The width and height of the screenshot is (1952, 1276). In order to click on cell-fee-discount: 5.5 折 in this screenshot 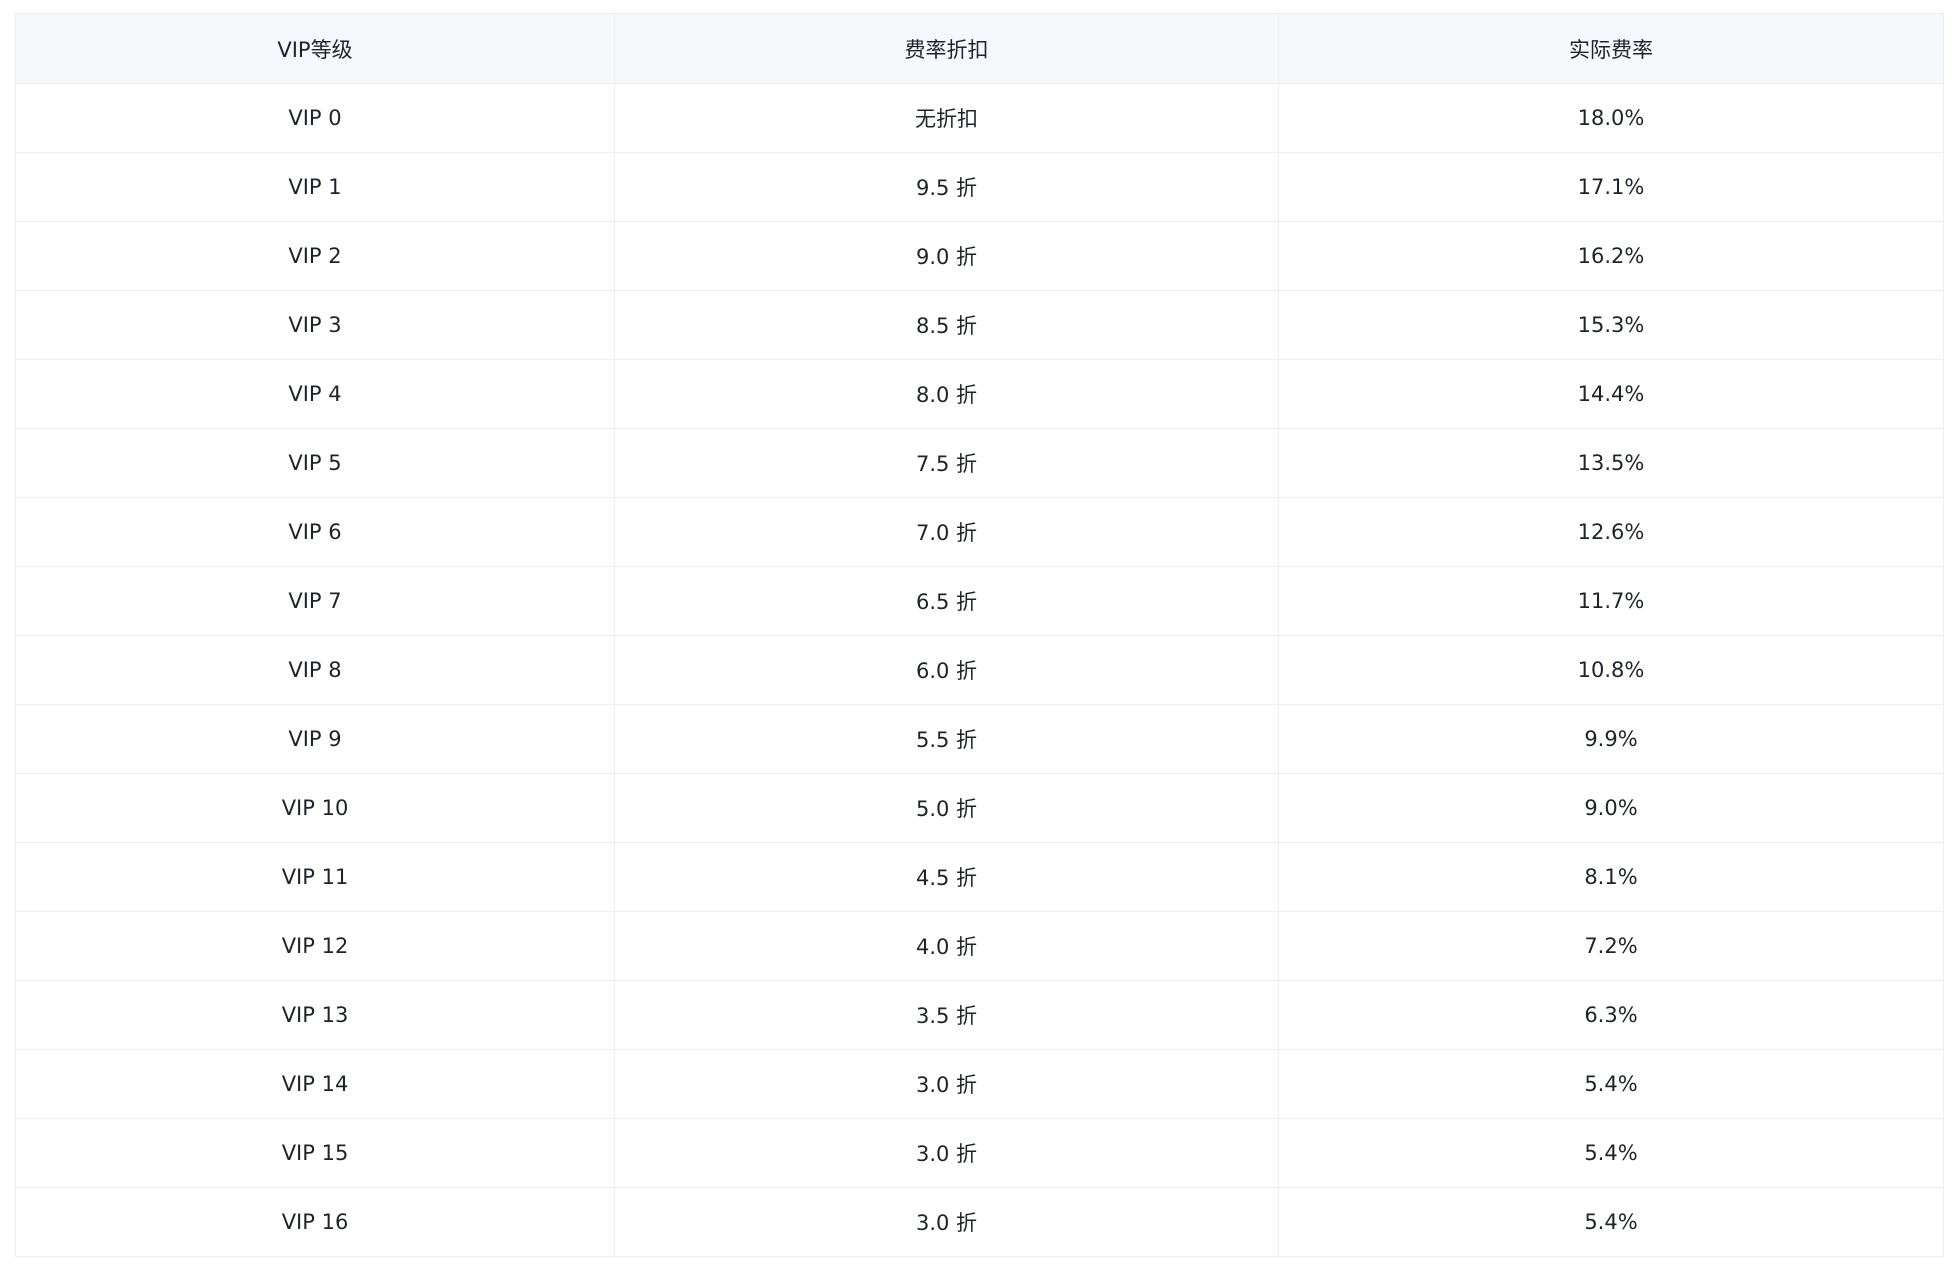, I will do `click(946, 739)`.